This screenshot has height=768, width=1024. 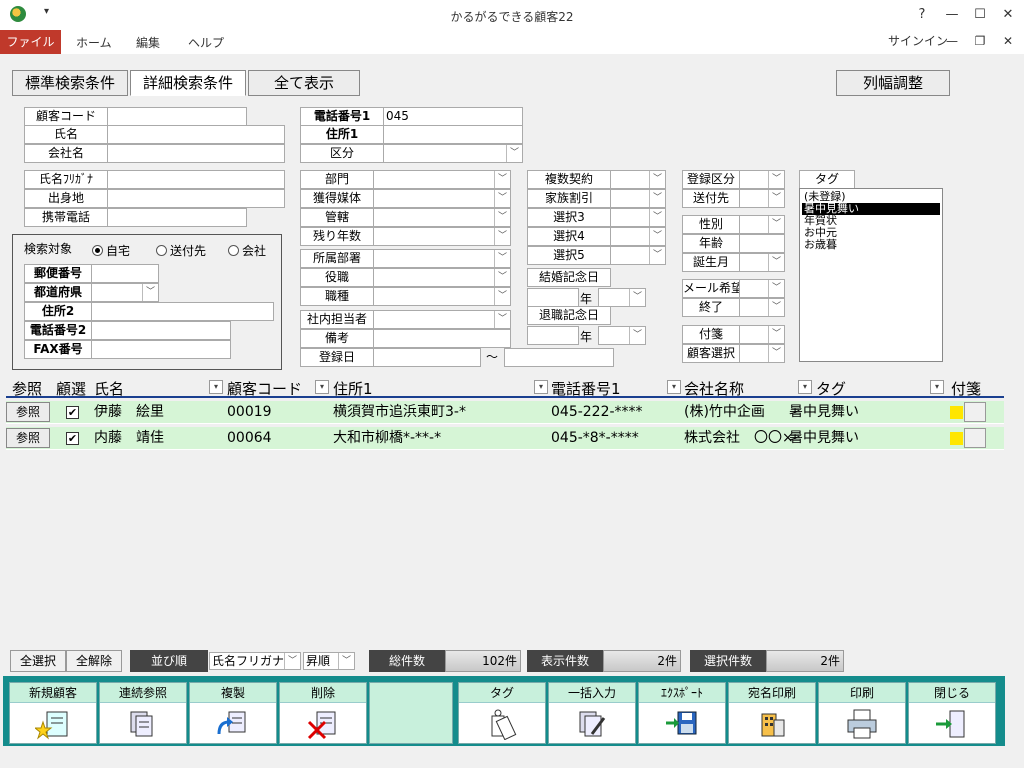 What do you see at coordinates (714, 388) in the screenshot?
I see `col-company: 会社名称` at bounding box center [714, 388].